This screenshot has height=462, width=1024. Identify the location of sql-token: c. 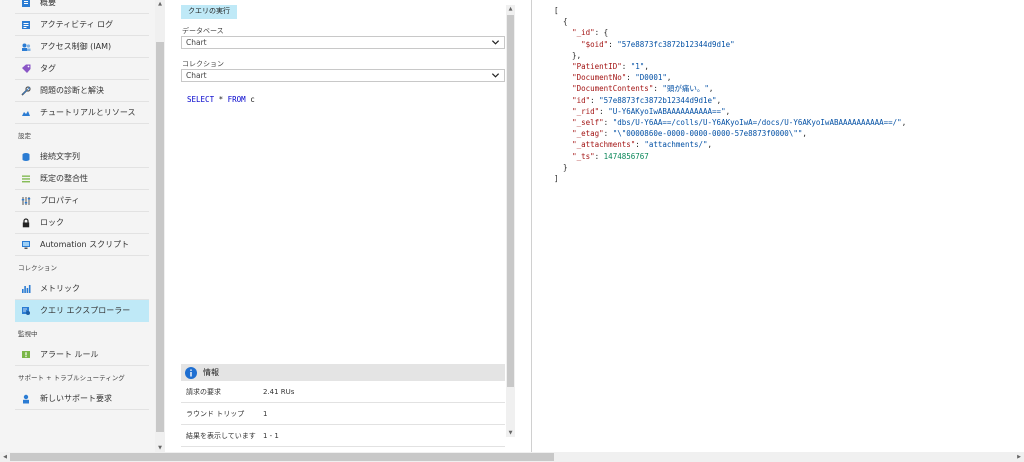
(250, 99).